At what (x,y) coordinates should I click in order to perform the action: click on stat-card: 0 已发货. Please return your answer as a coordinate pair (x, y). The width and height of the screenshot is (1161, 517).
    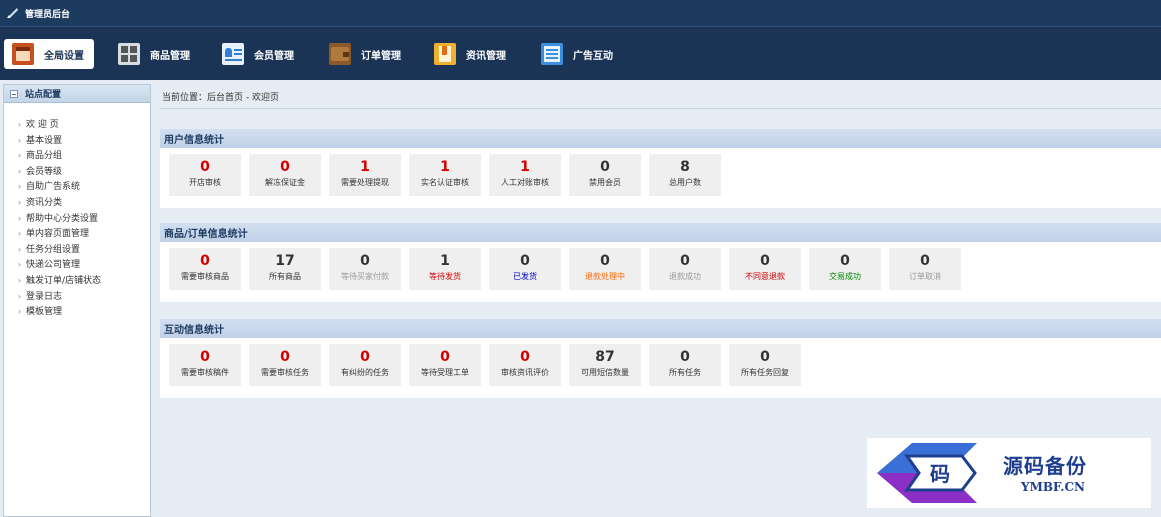
    Looking at the image, I should click on (525, 269).